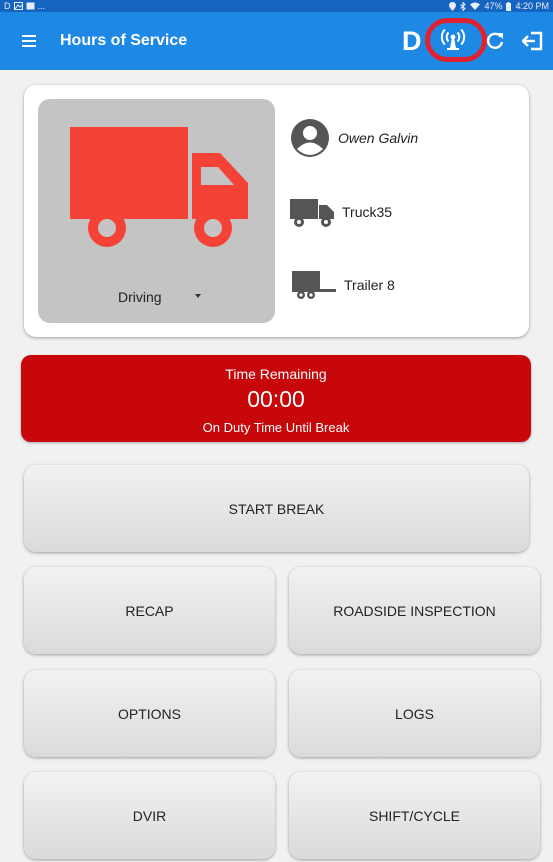 Image resolution: width=553 pixels, height=862 pixels. What do you see at coordinates (509, 6) in the screenshot?
I see `battery-icon` at bounding box center [509, 6].